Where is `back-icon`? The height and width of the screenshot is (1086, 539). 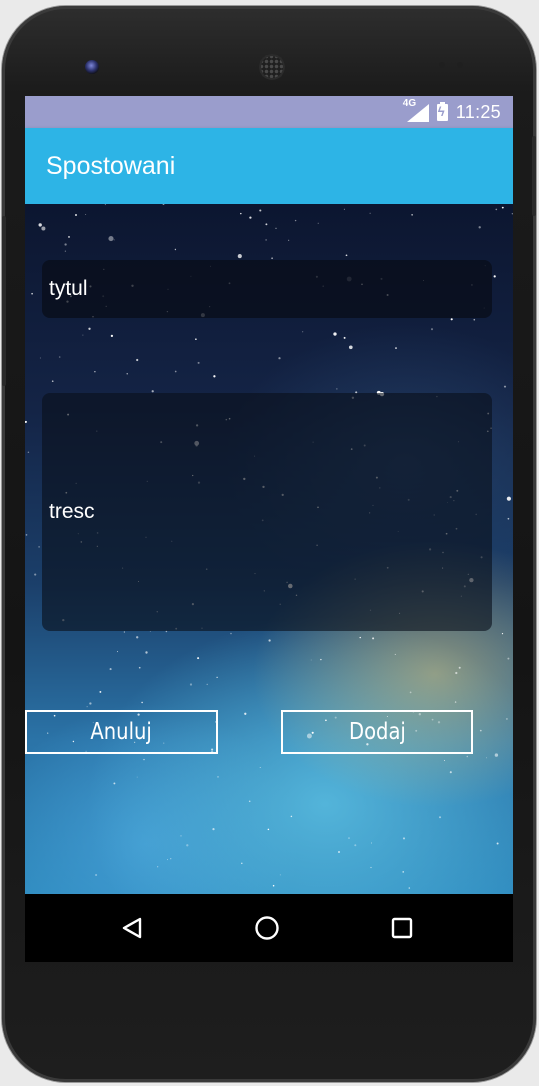
back-icon is located at coordinates (132, 928).